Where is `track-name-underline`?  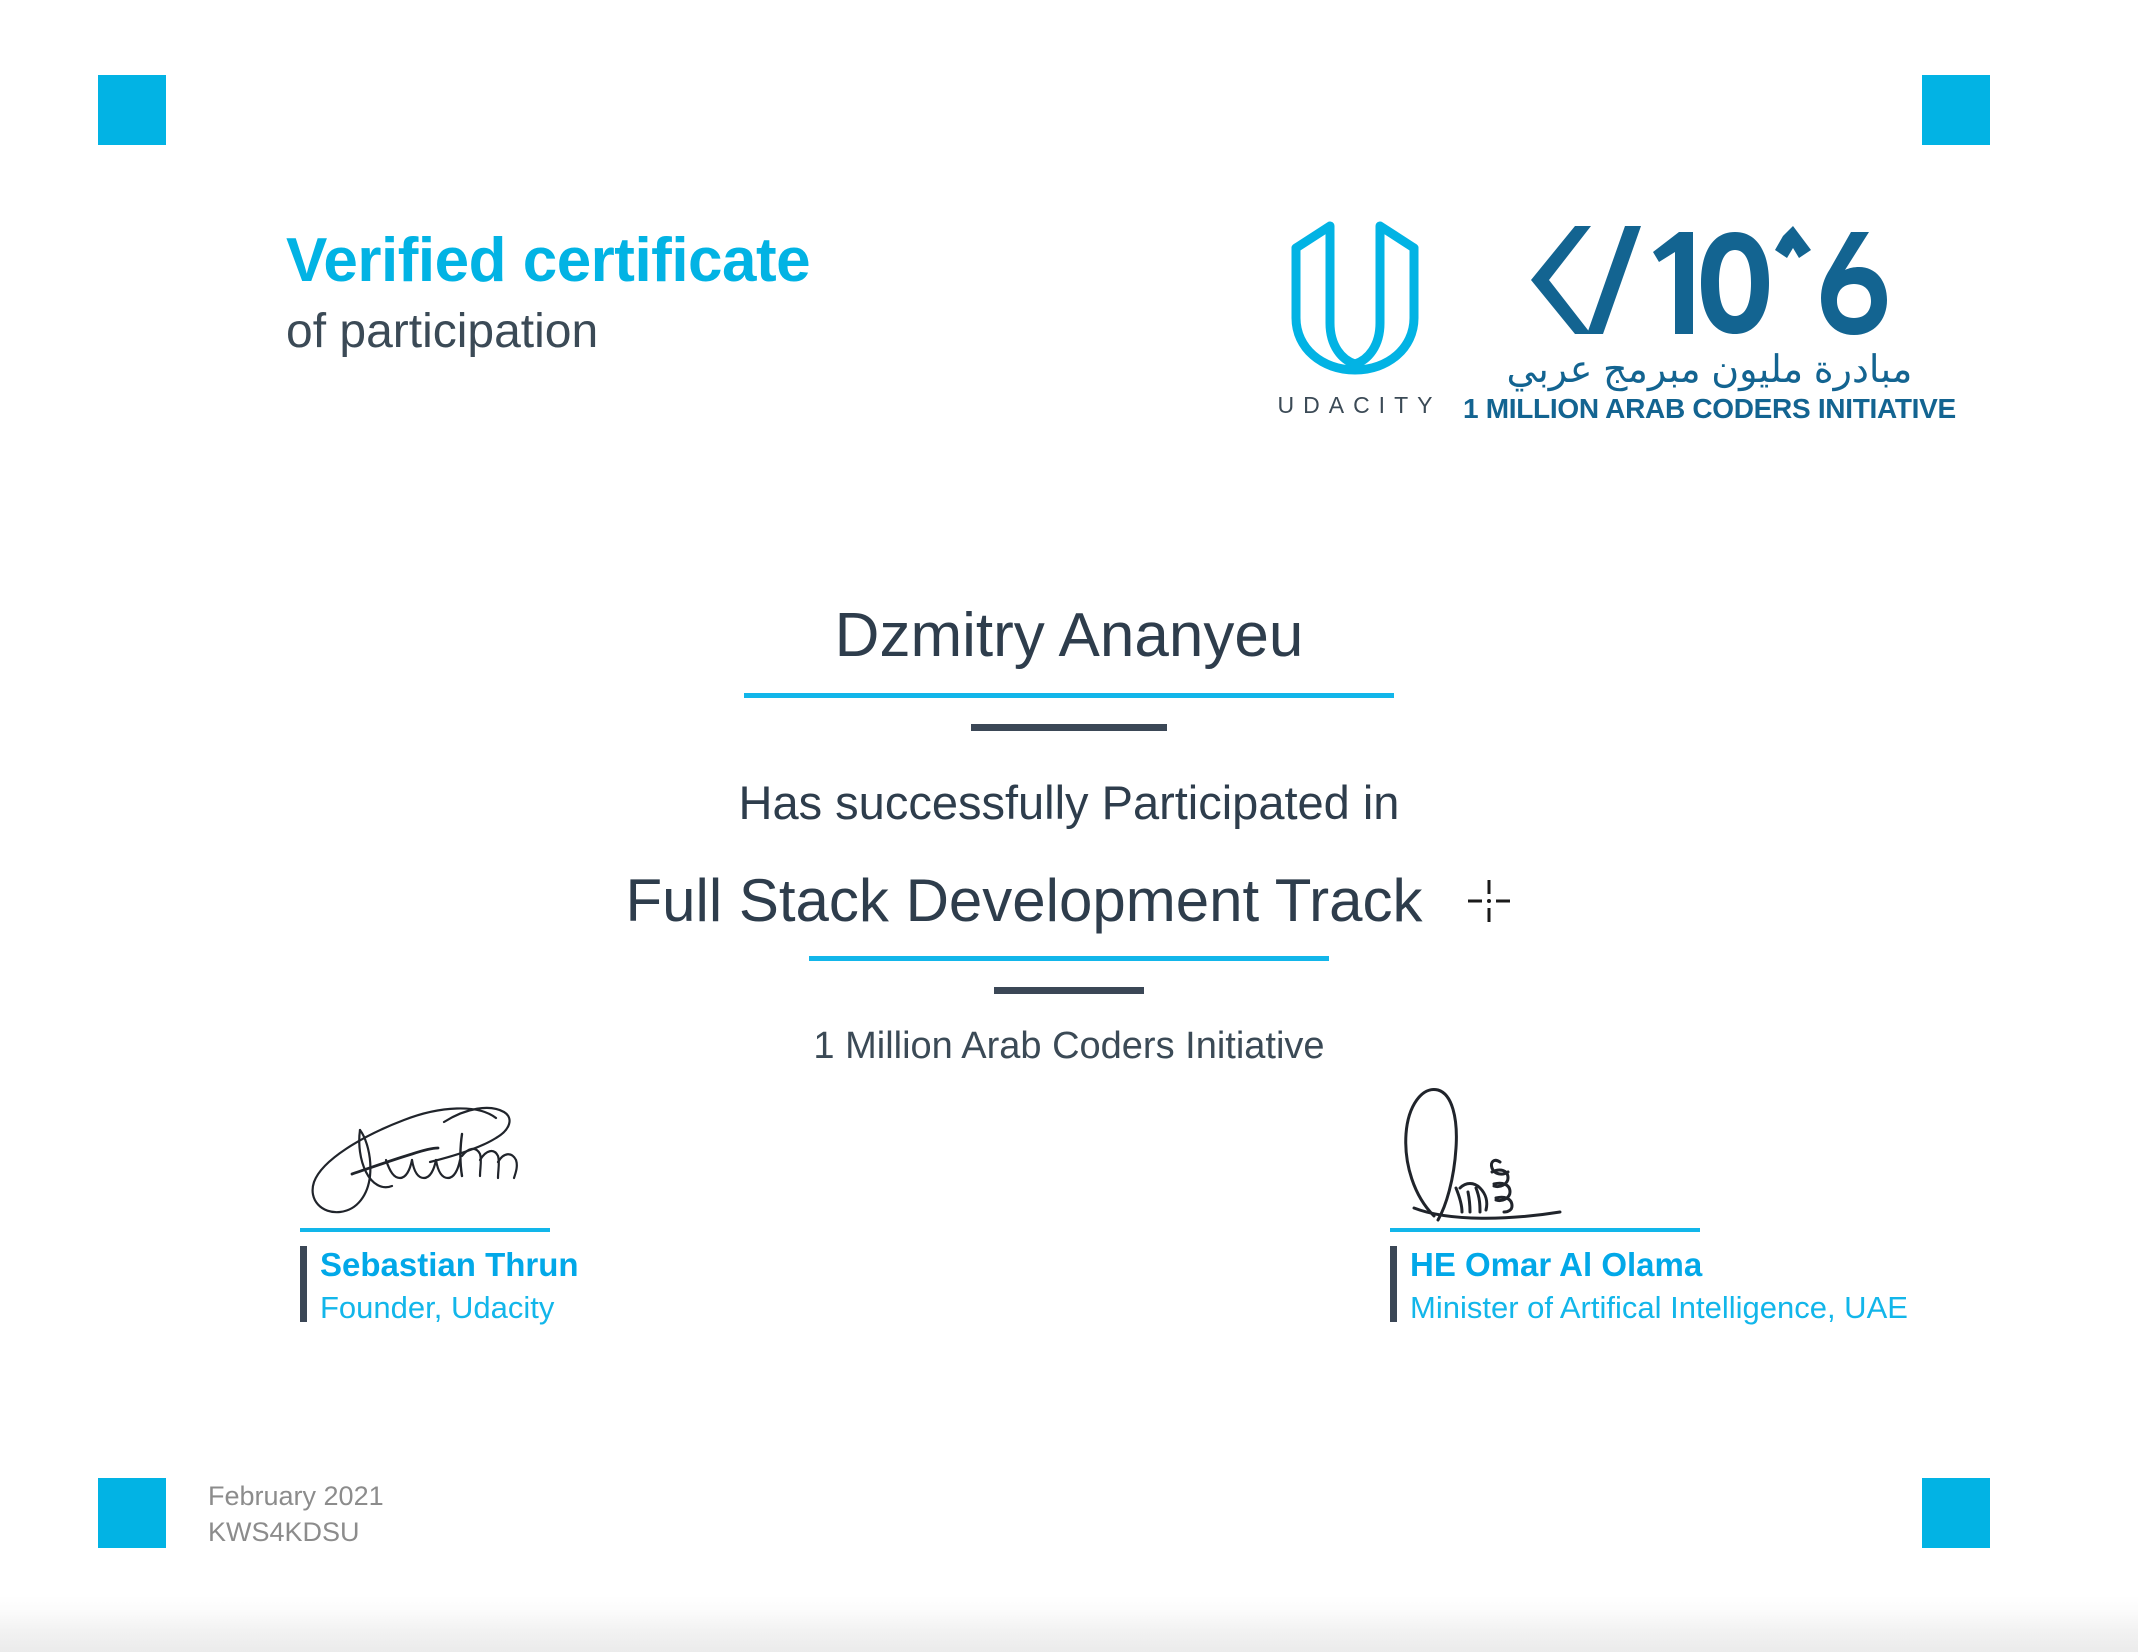
track-name-underline is located at coordinates (1069, 958).